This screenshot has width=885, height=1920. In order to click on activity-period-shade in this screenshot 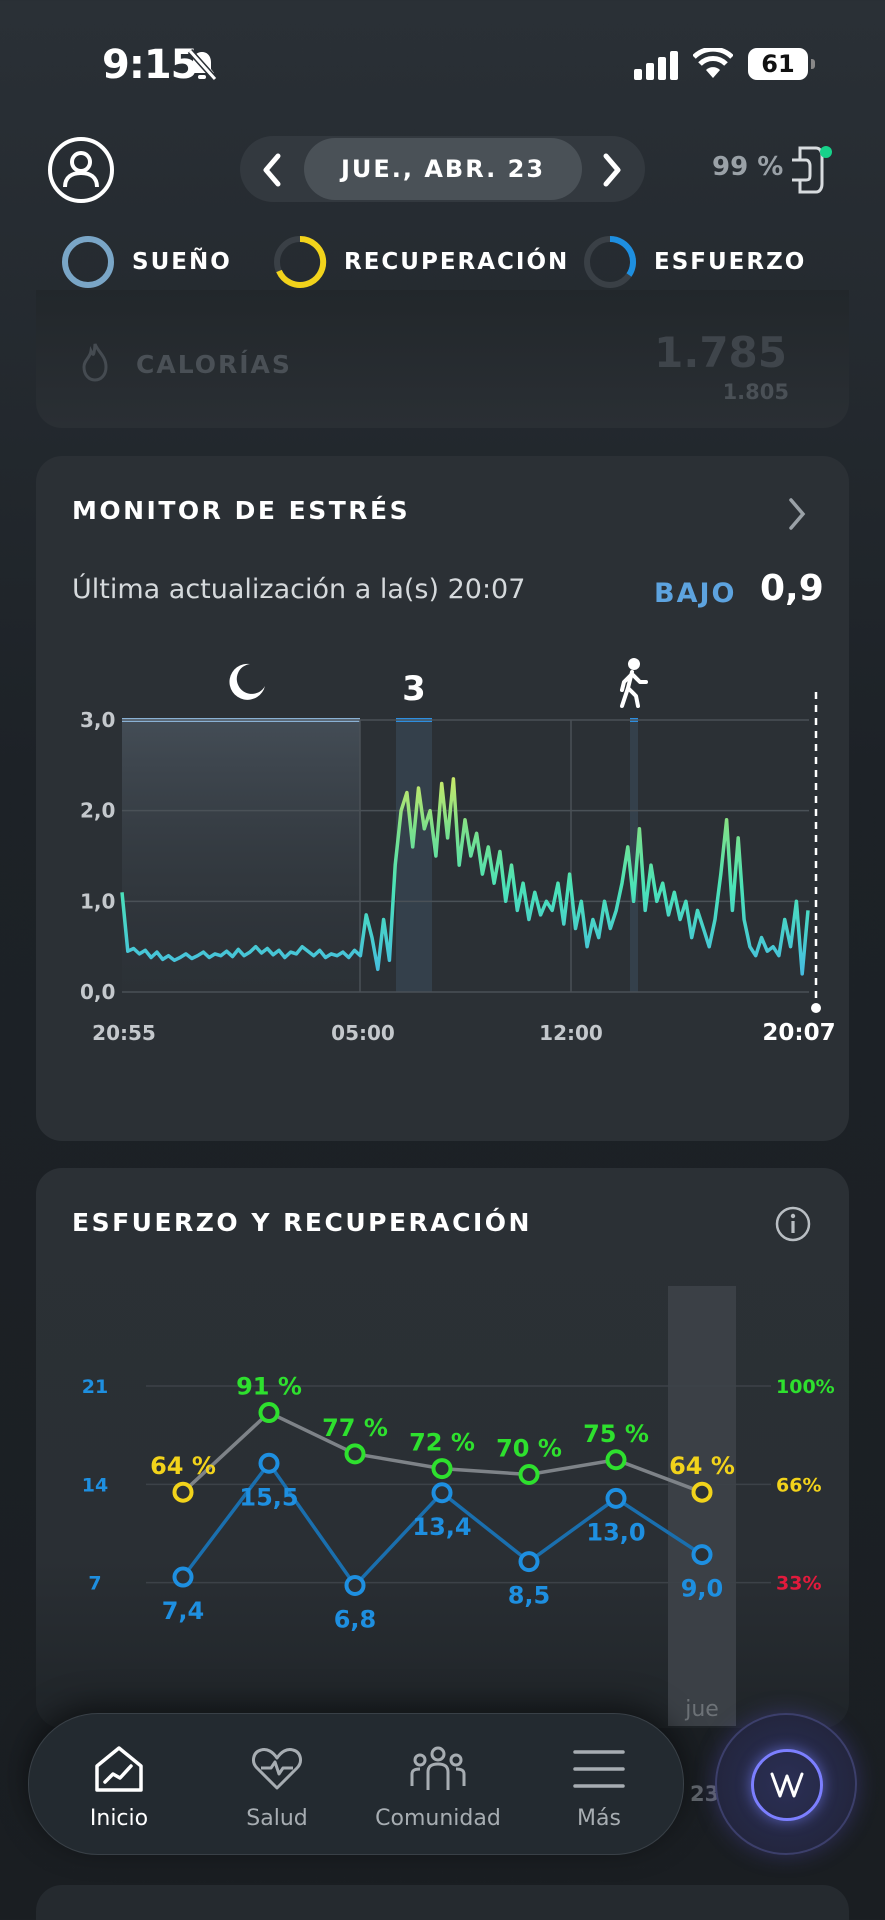, I will do `click(414, 856)`.